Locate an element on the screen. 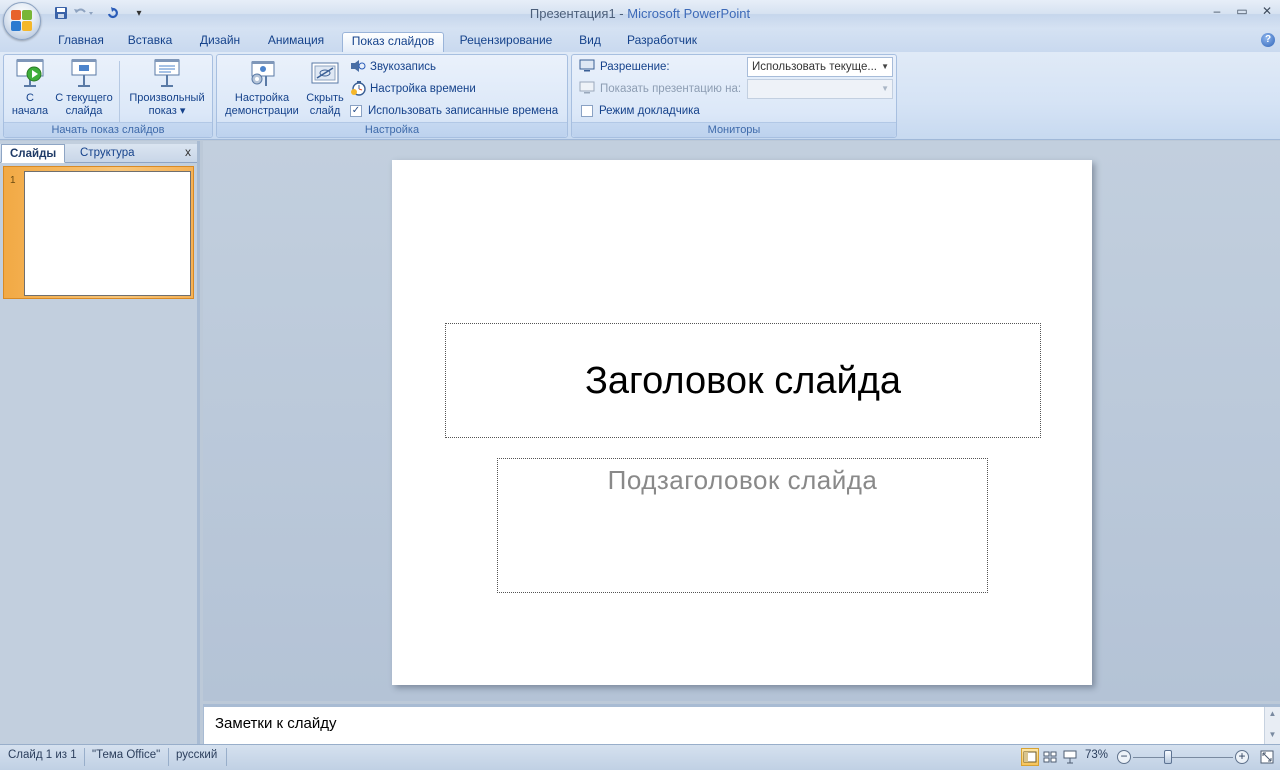  rehearse-timings-button: Настройка времени is located at coordinates (413, 89).